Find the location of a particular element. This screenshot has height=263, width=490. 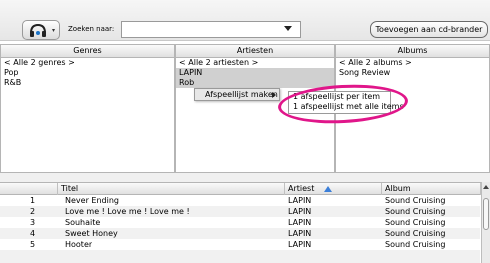

column-header-artist: Artiest is located at coordinates (333, 189).